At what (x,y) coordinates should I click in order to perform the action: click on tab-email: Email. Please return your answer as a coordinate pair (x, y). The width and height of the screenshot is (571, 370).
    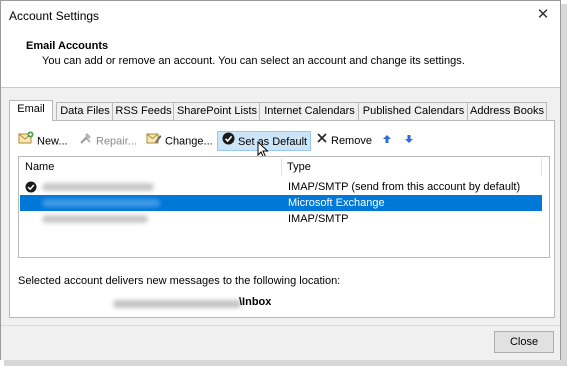
    Looking at the image, I should click on (31, 110).